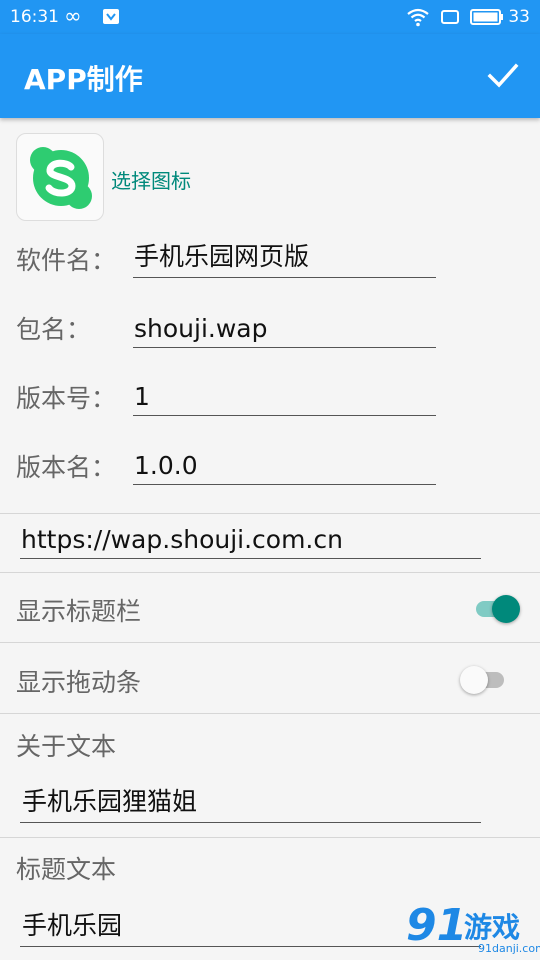 The height and width of the screenshot is (960, 540). Describe the element at coordinates (201, 328) in the screenshot. I see `package-name-value: shouji.wap` at that location.